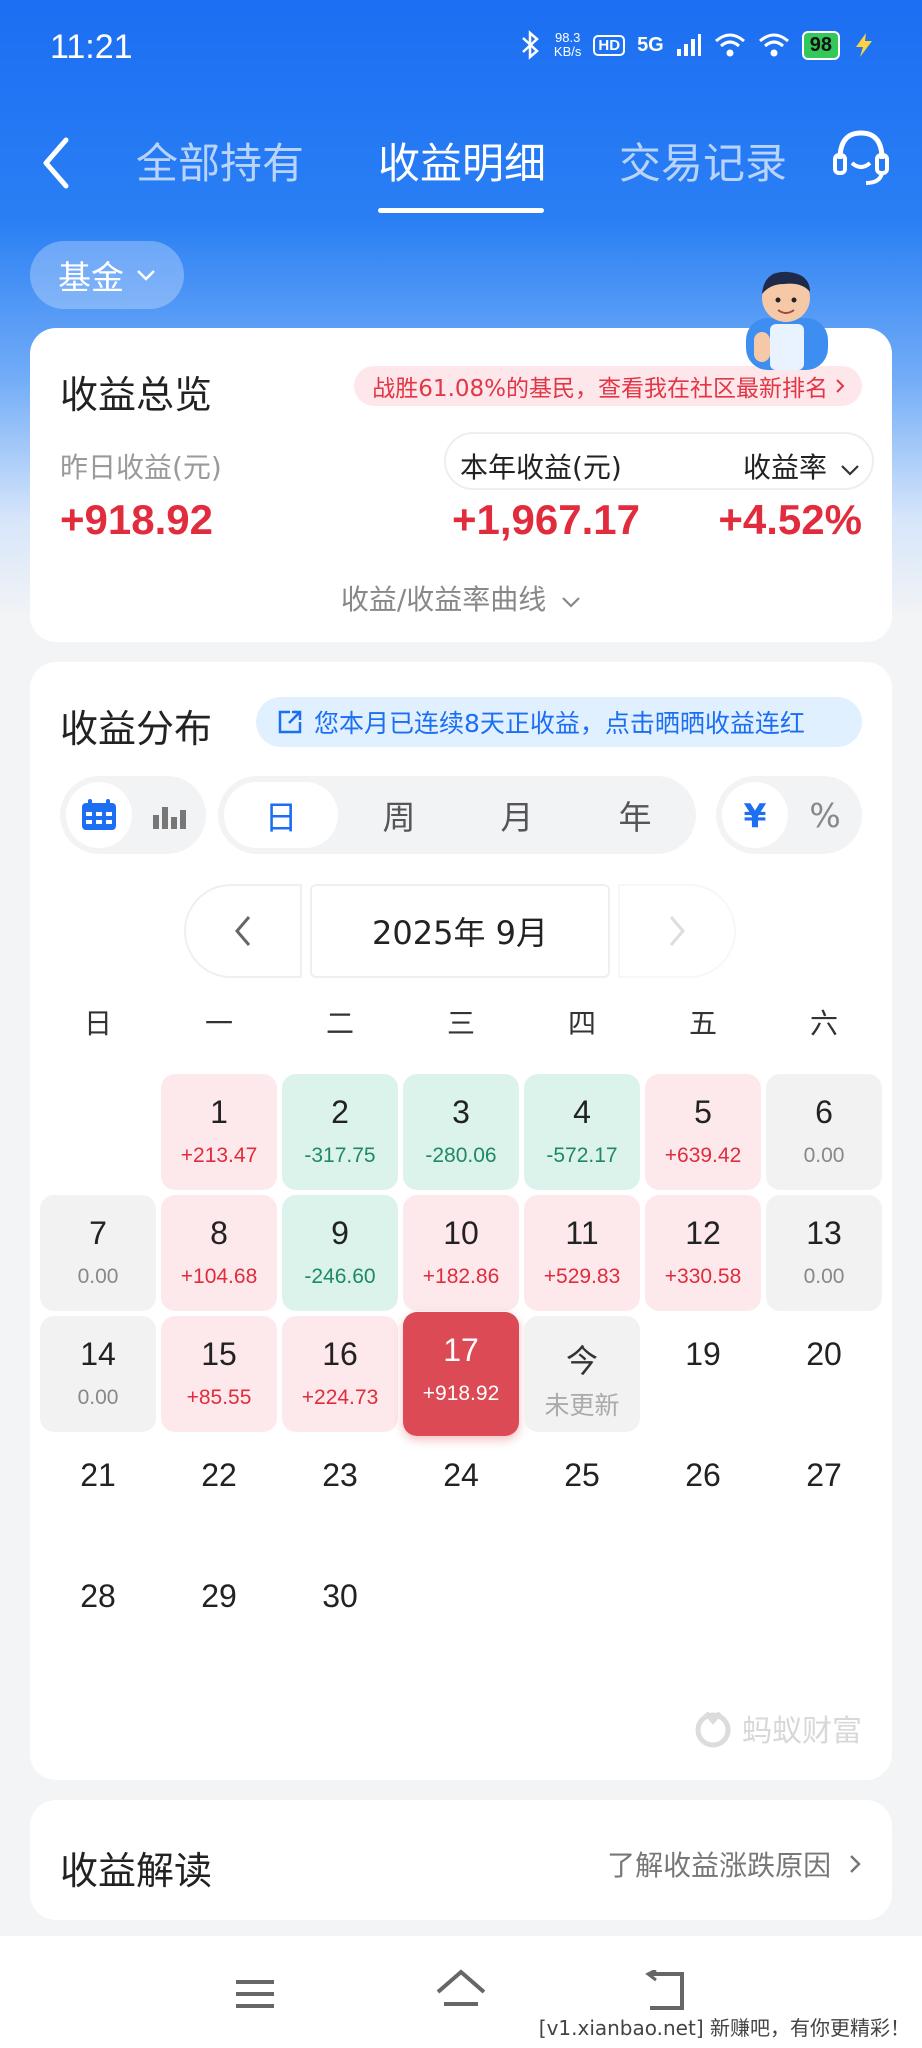 The height and width of the screenshot is (2048, 922). Describe the element at coordinates (582, 1132) in the screenshot. I see `calendar-day: 4 -572.17` at that location.